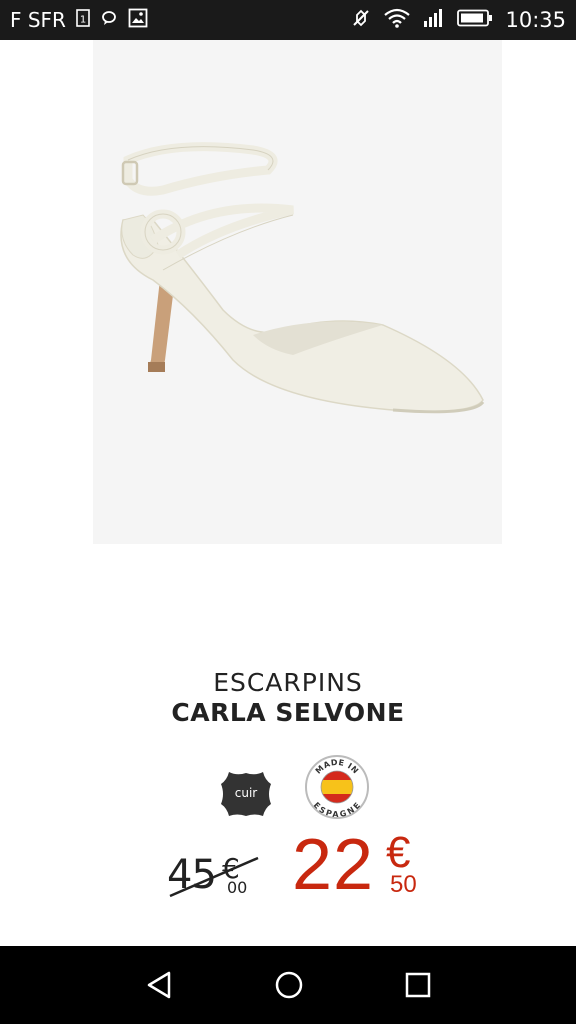 This screenshot has height=1024, width=576. I want to click on sale-price-decimals: 50, so click(403, 884).